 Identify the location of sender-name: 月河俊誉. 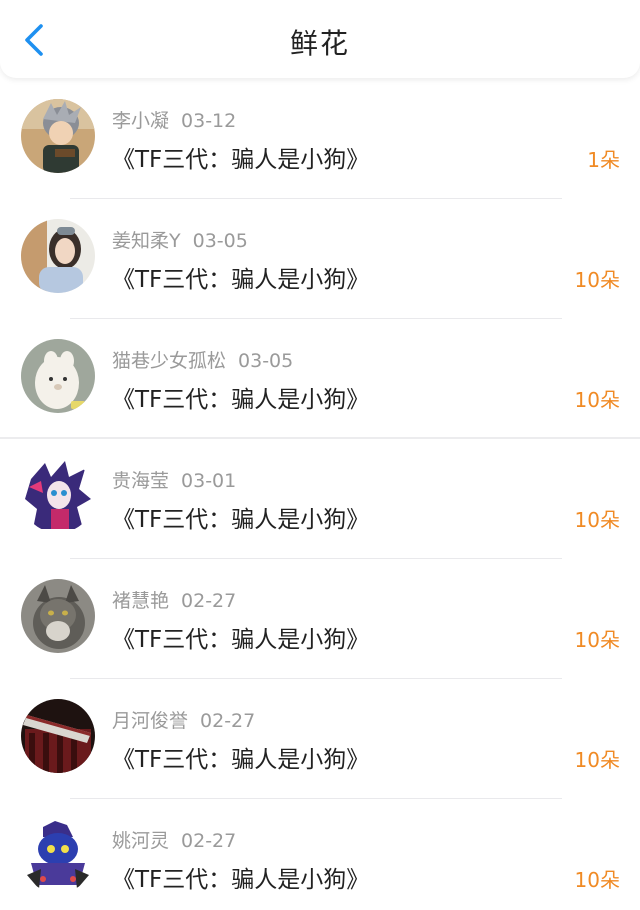
(150, 721).